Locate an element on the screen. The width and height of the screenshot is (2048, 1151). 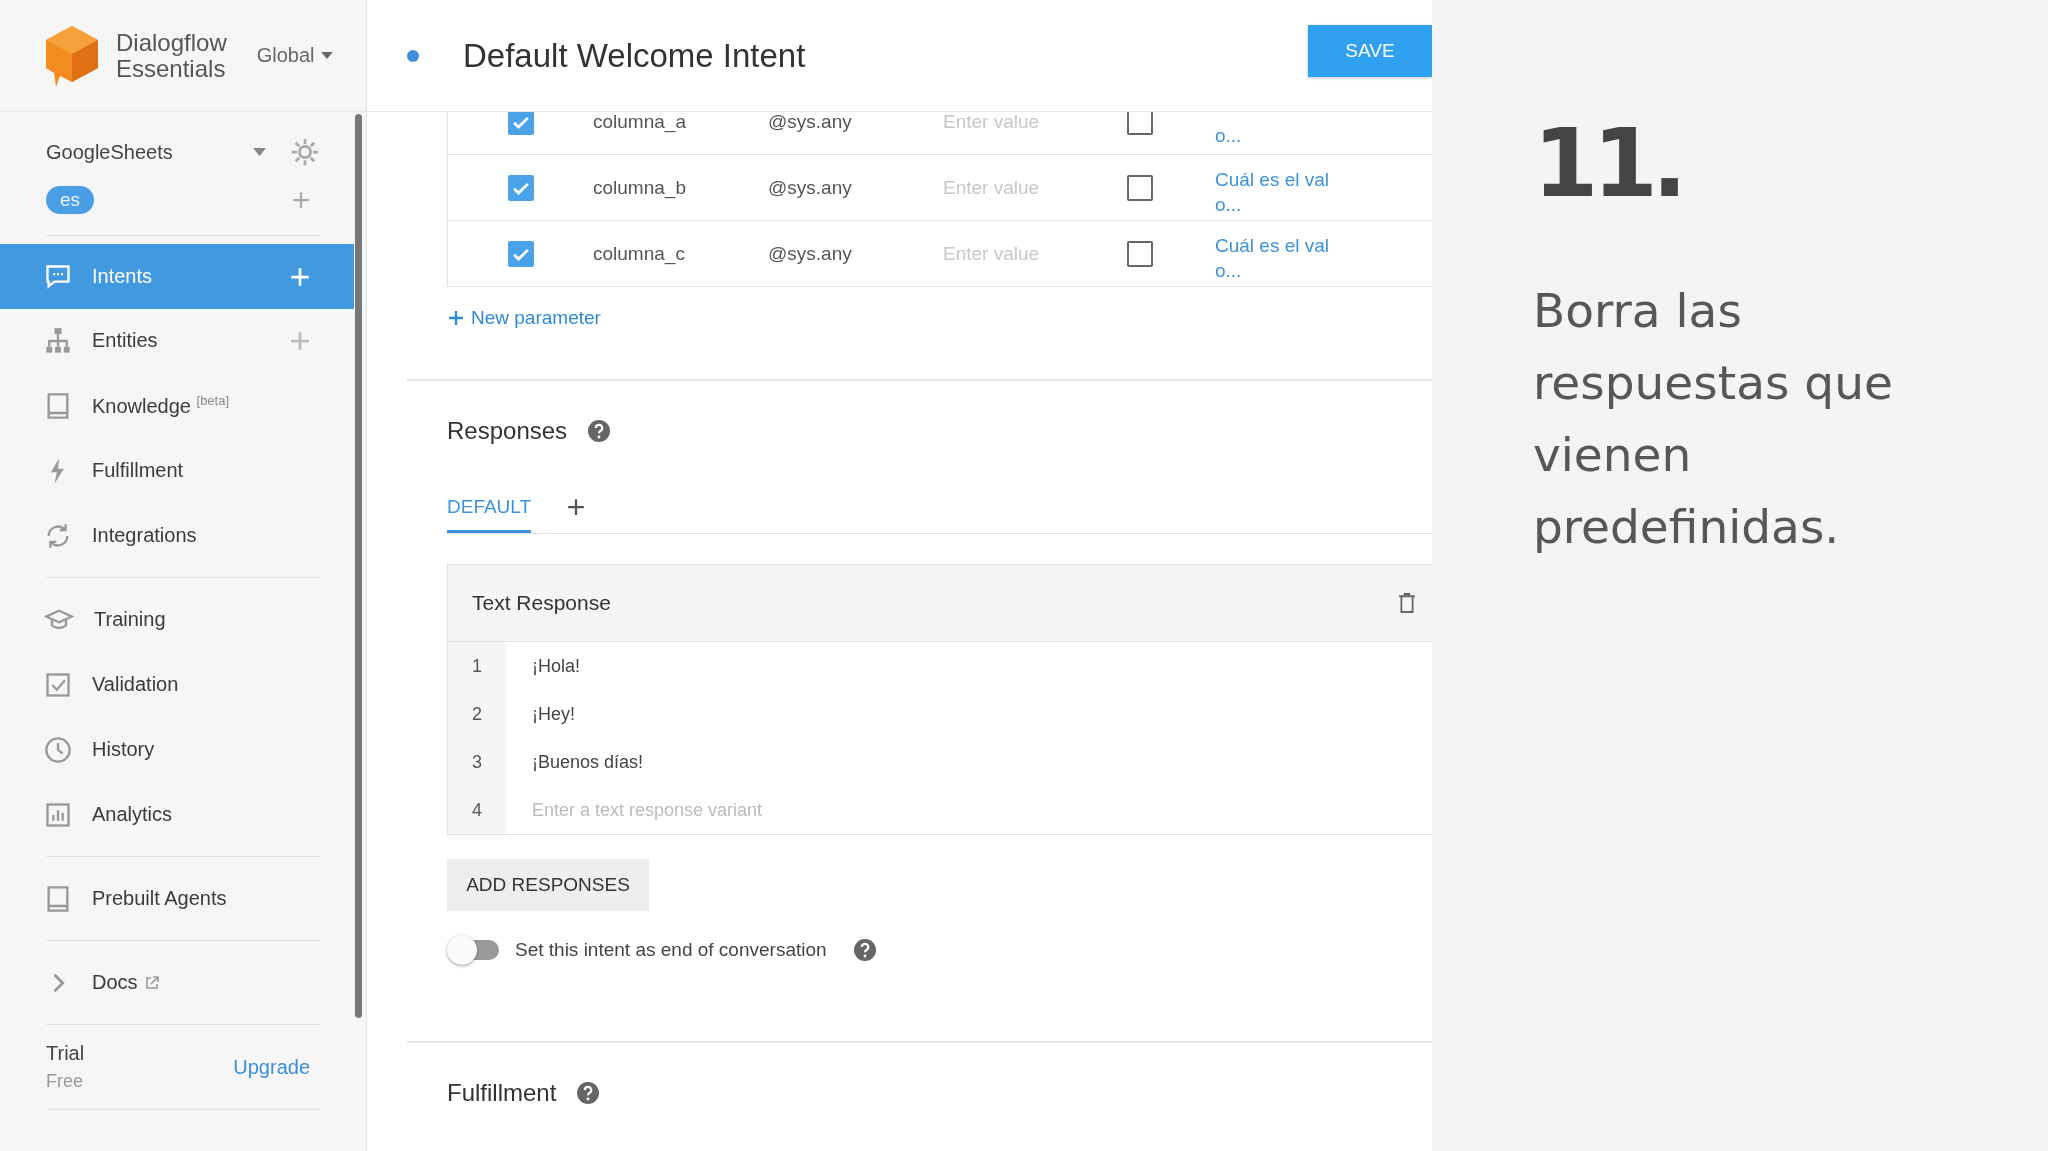
nav-item: Integrations is located at coordinates (177, 535).